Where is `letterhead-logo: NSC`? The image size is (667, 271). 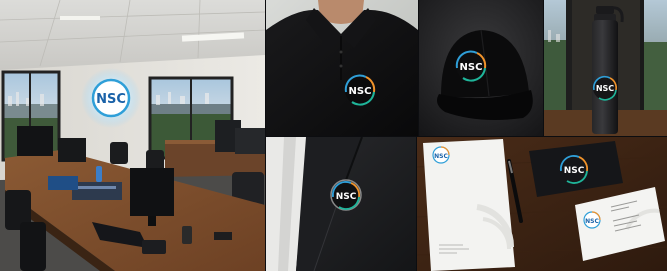
letterhead-logo: NSC is located at coordinates (441, 155).